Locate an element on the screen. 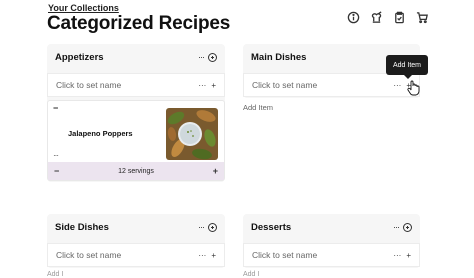 The height and width of the screenshot is (278, 474). chef-hat-icon is located at coordinates (376, 17).